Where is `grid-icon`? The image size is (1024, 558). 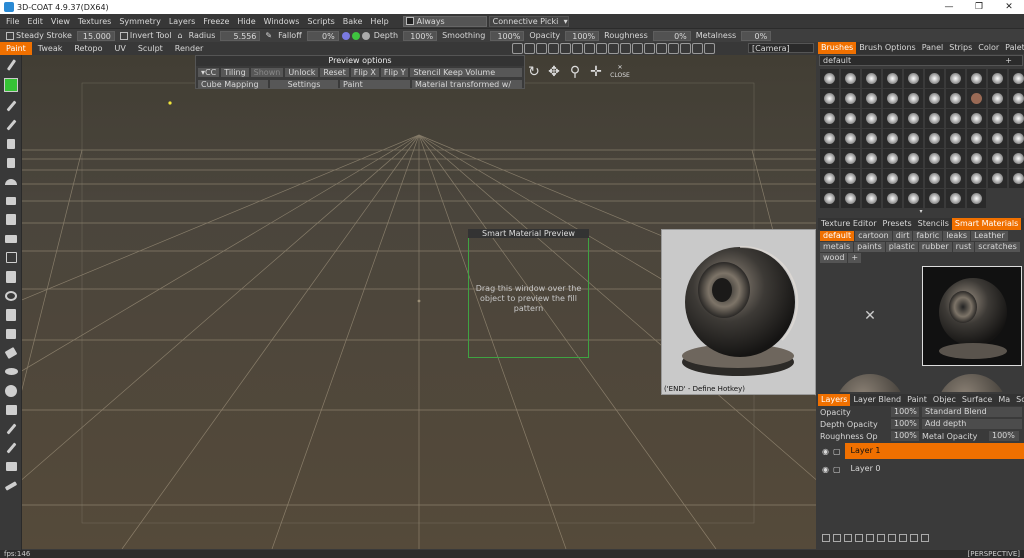
grid-icon is located at coordinates (529, 48).